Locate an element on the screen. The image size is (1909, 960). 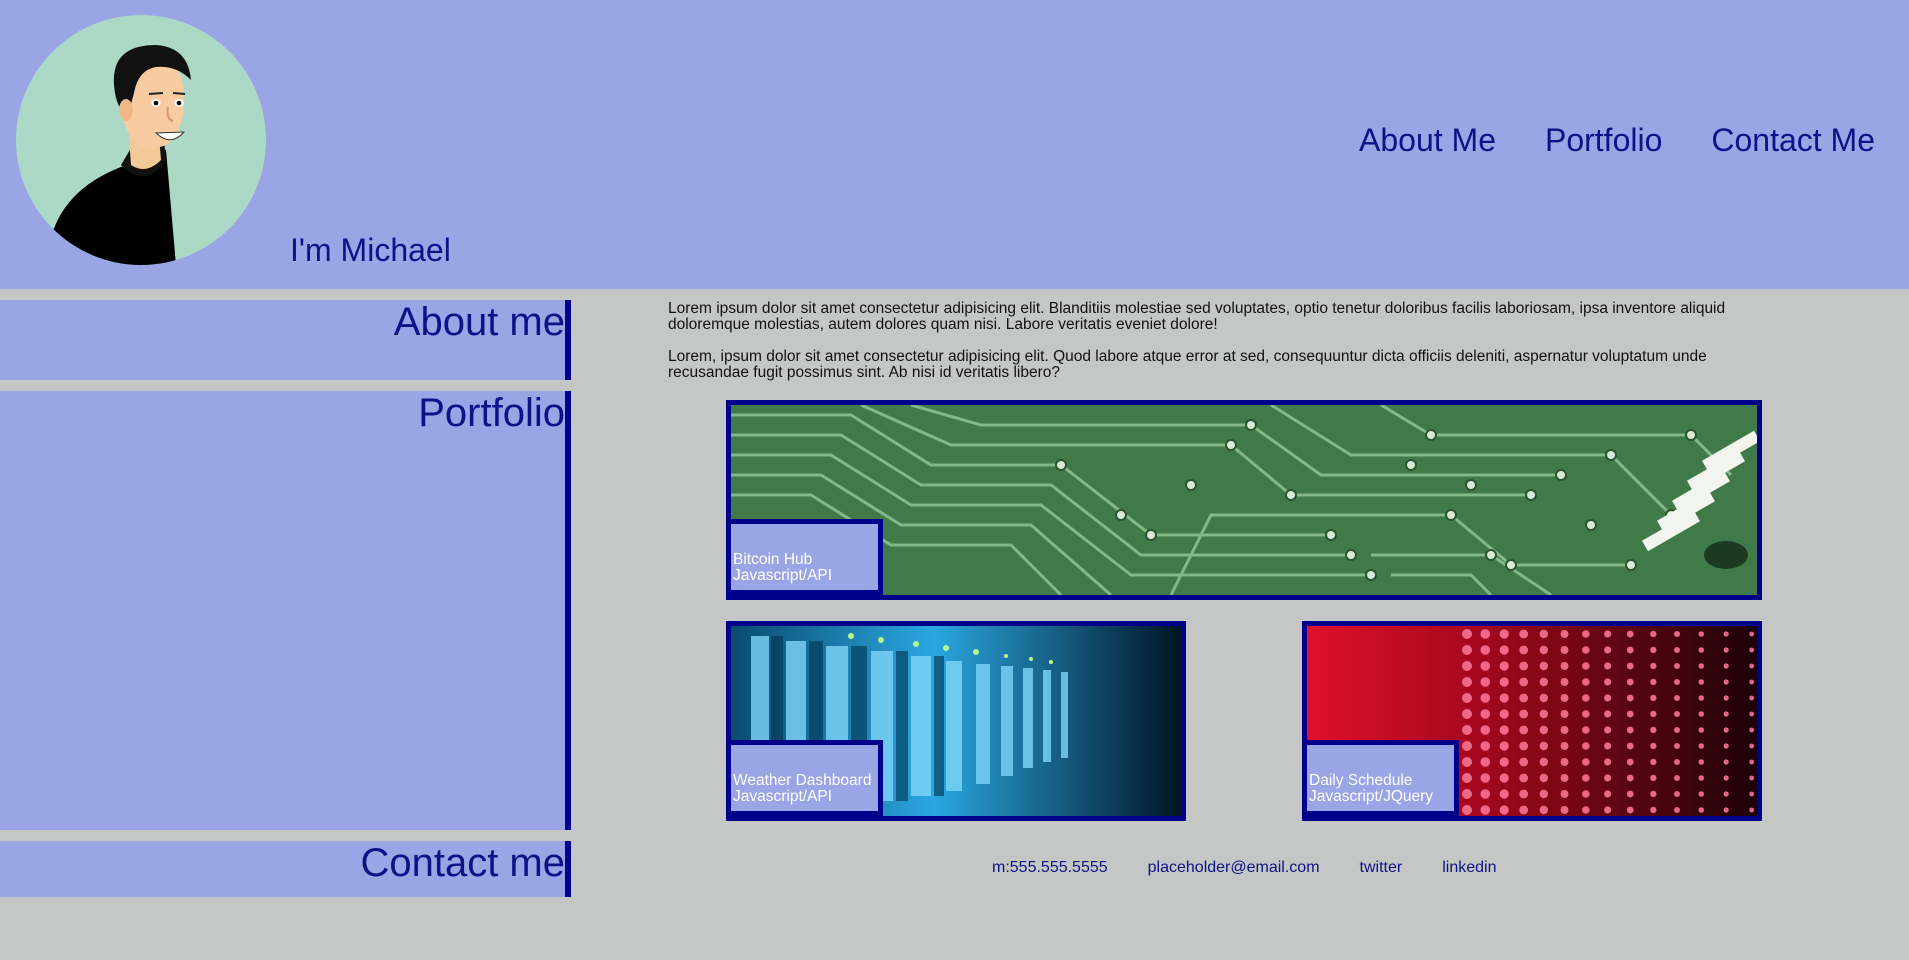
sidebar-portfolio-title: Portfolio is located at coordinates (491, 413).